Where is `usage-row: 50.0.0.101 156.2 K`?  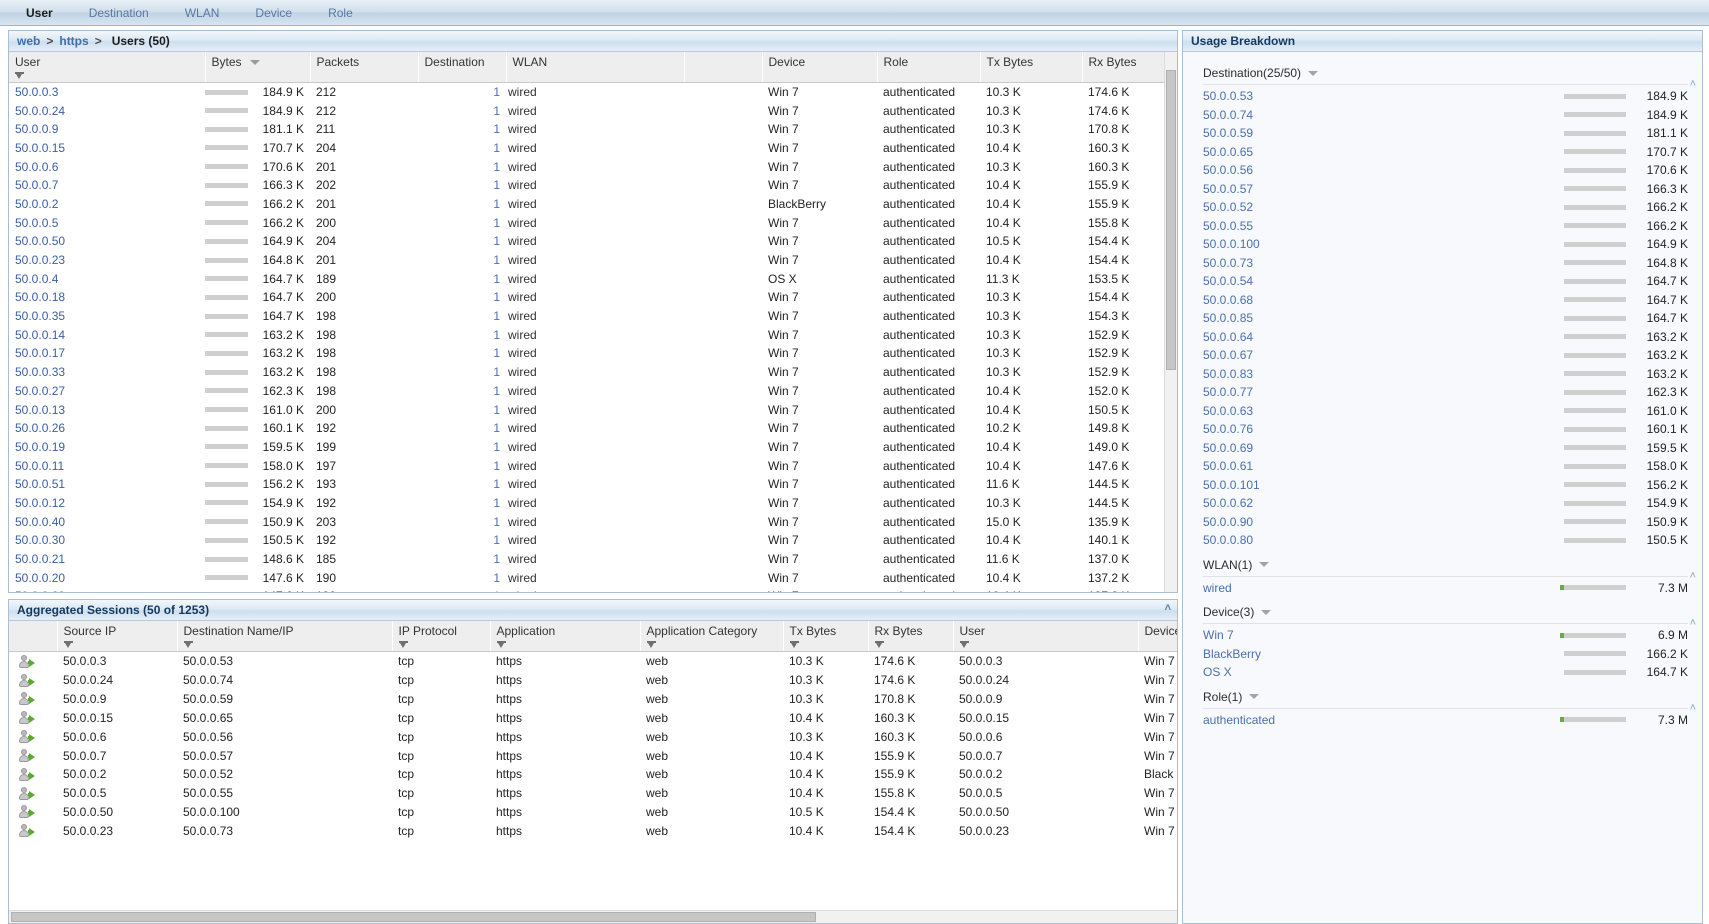
usage-row: 50.0.0.101 156.2 K is located at coordinates (1441, 485).